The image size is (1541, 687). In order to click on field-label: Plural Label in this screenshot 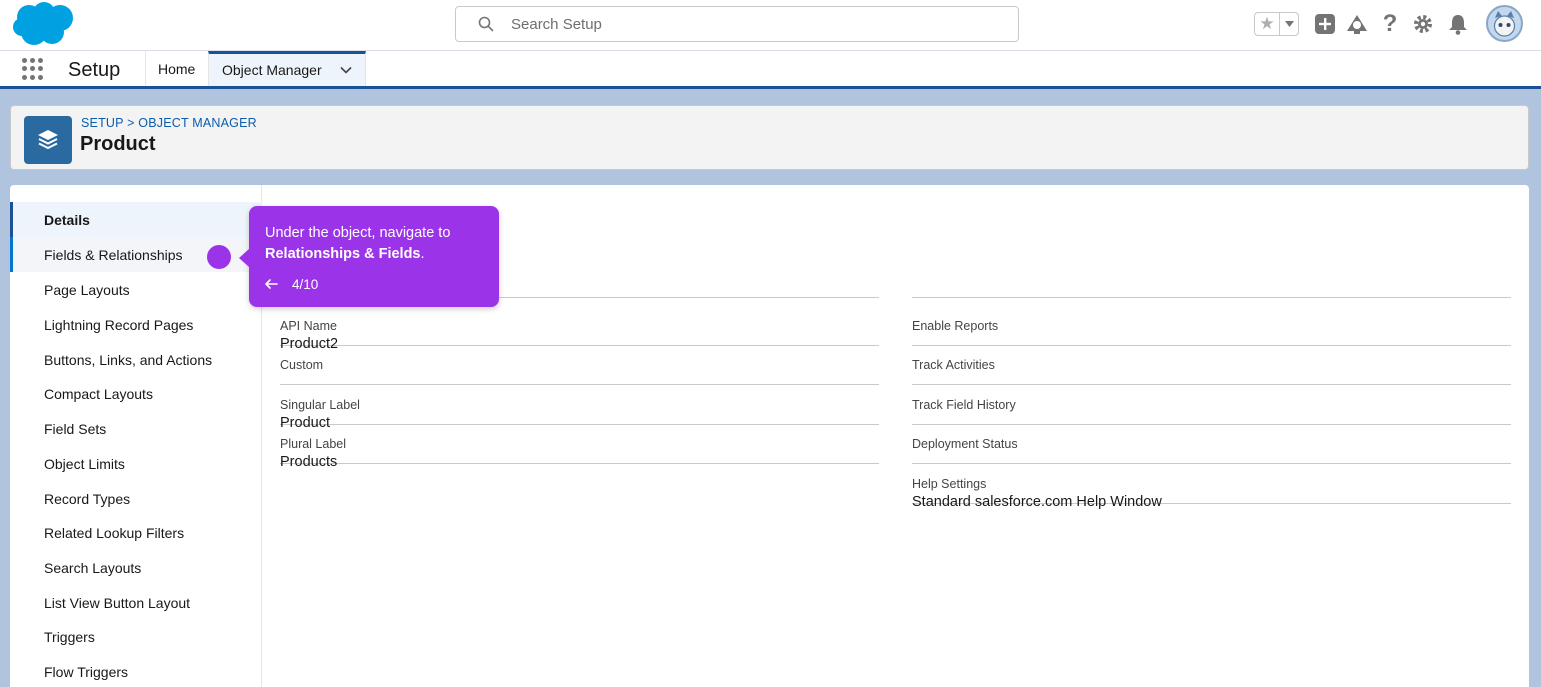, I will do `click(313, 444)`.